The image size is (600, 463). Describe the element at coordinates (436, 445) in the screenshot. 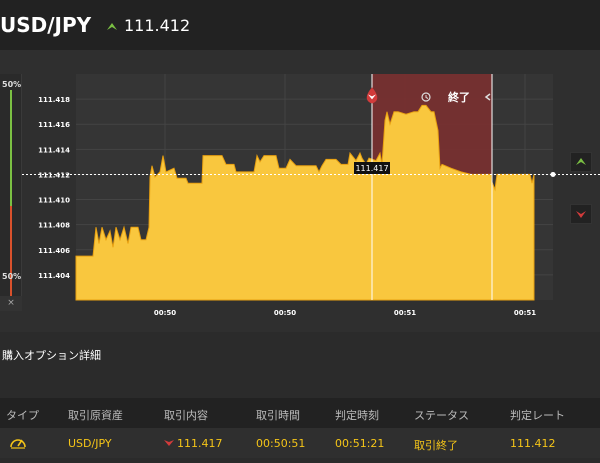

I see `row-status: 取引終了` at that location.